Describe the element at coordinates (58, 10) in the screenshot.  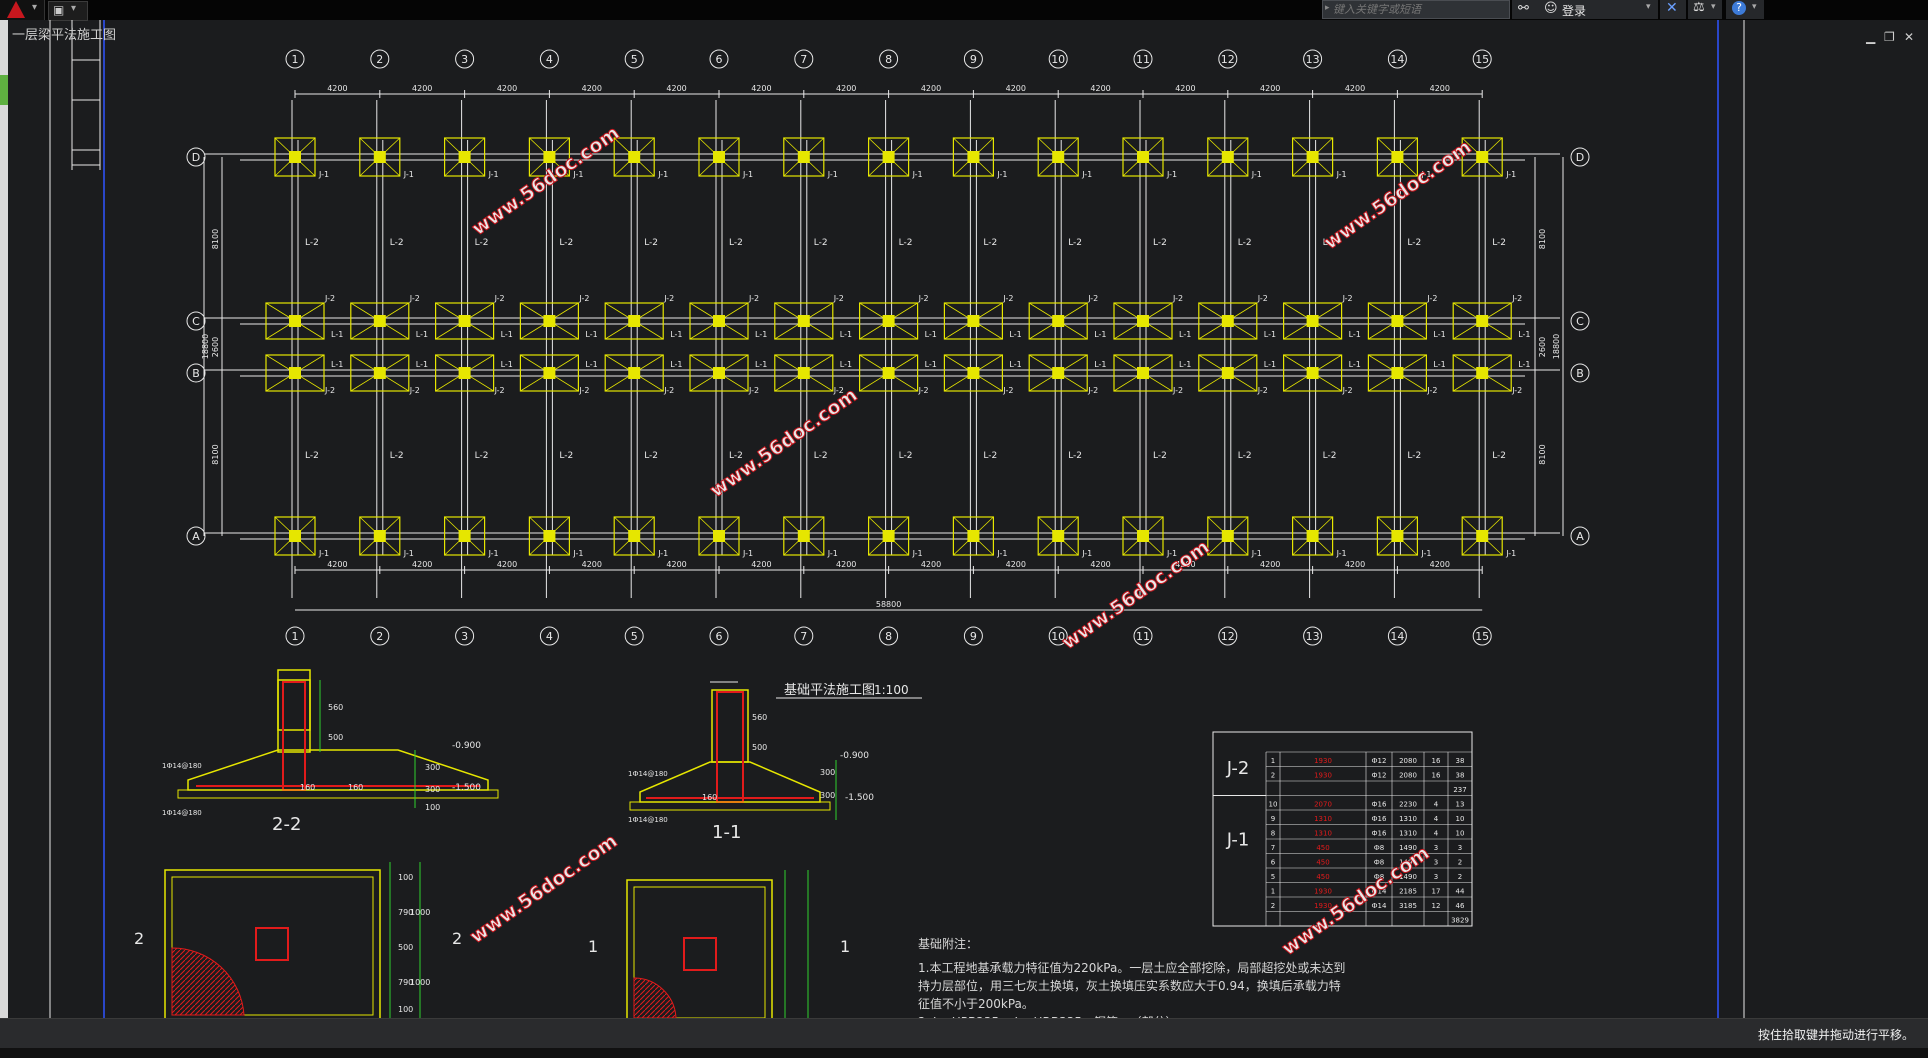
I see `save-icon: ▣` at that location.